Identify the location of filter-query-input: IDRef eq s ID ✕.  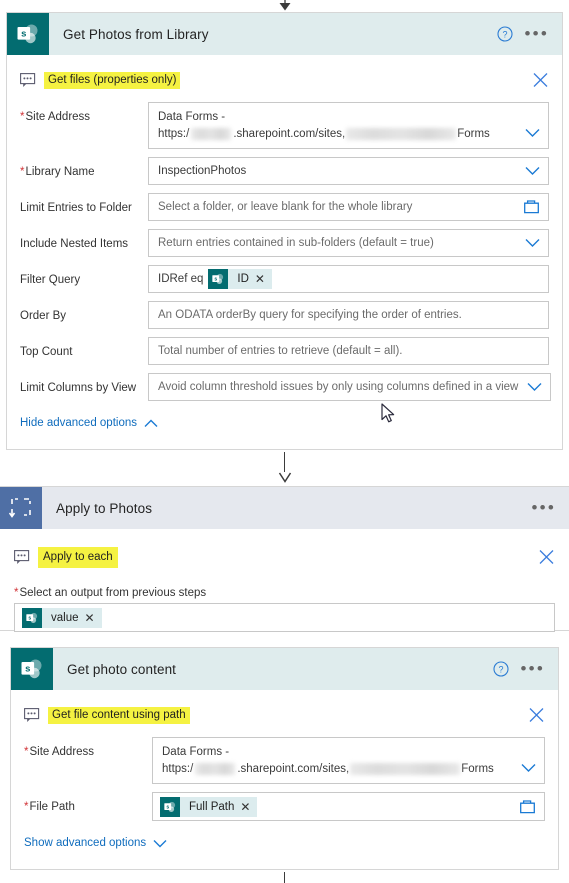
(348, 279).